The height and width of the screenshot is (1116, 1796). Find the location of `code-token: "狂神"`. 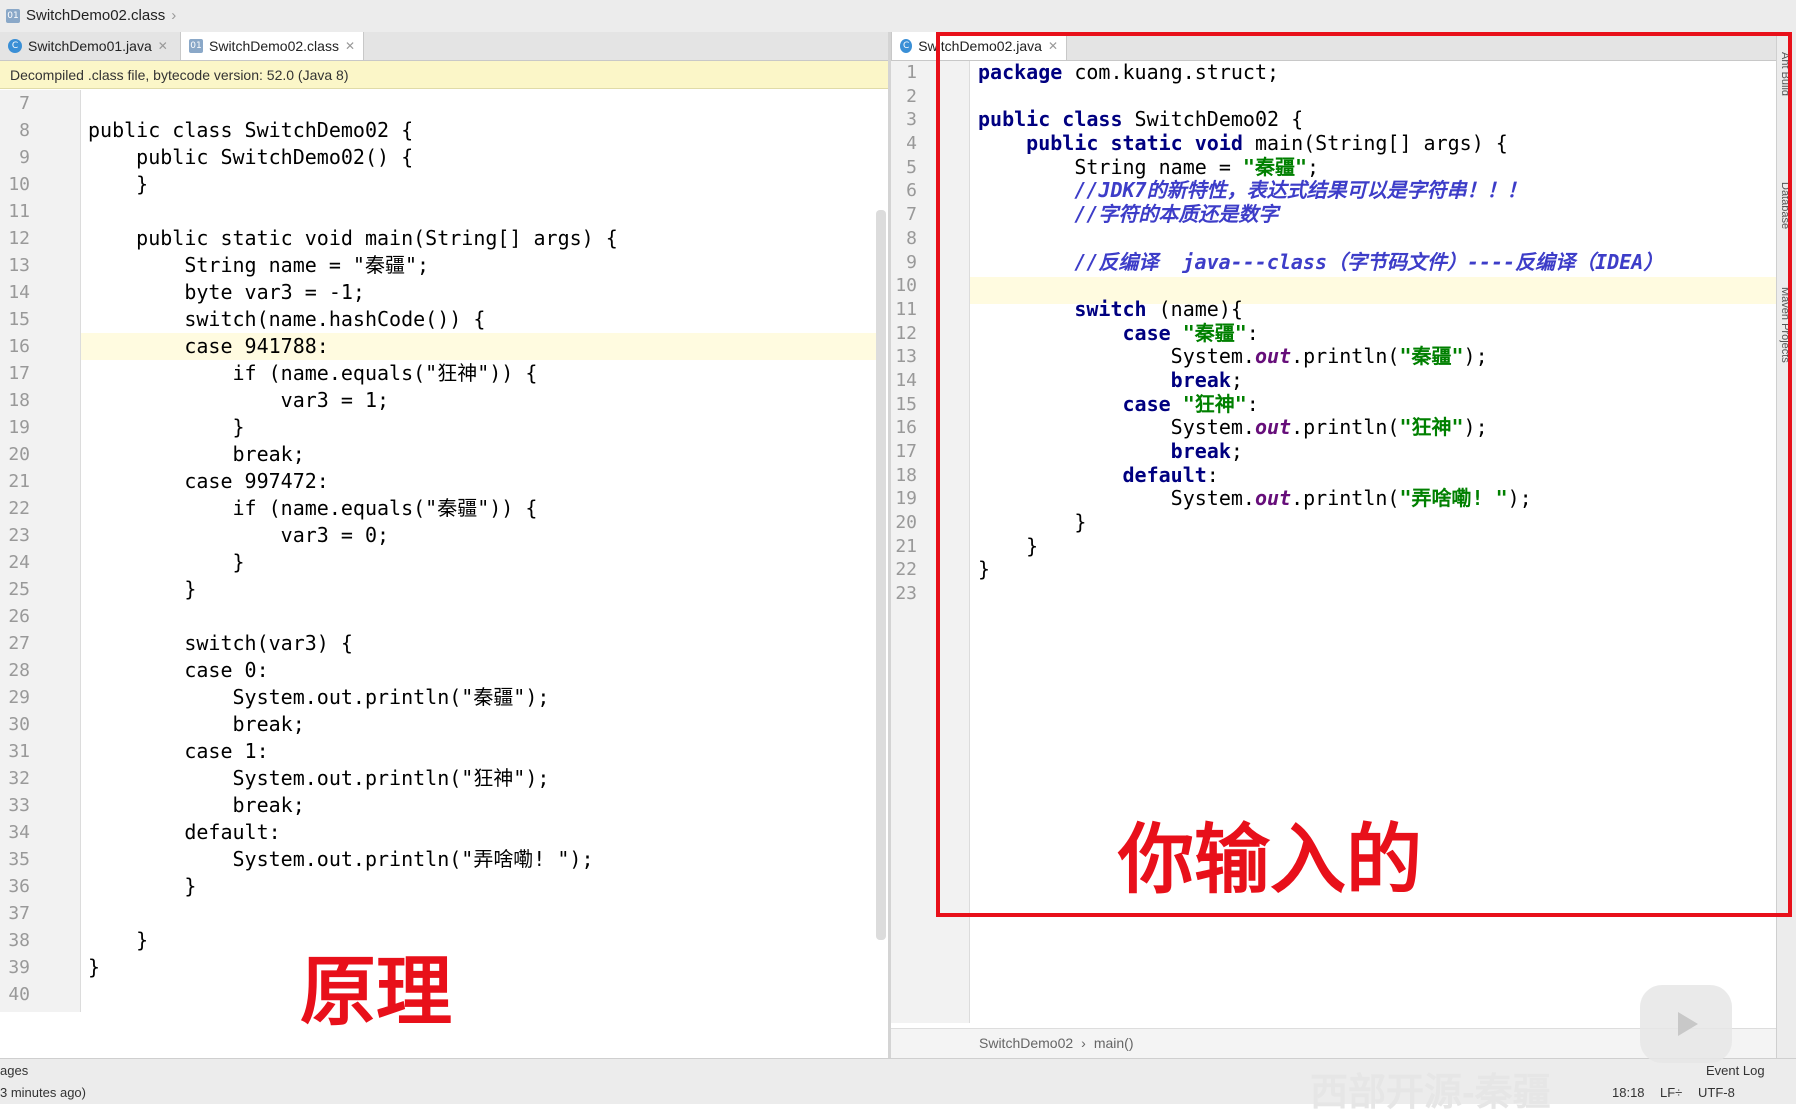

code-token: "狂神" is located at coordinates (1214, 403).